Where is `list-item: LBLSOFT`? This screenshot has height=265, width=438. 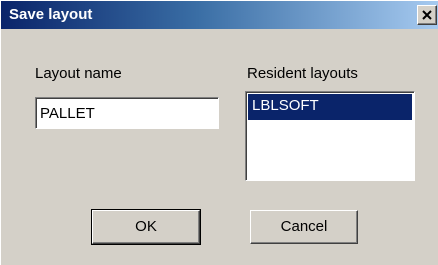 list-item: LBLSOFT is located at coordinates (330, 107).